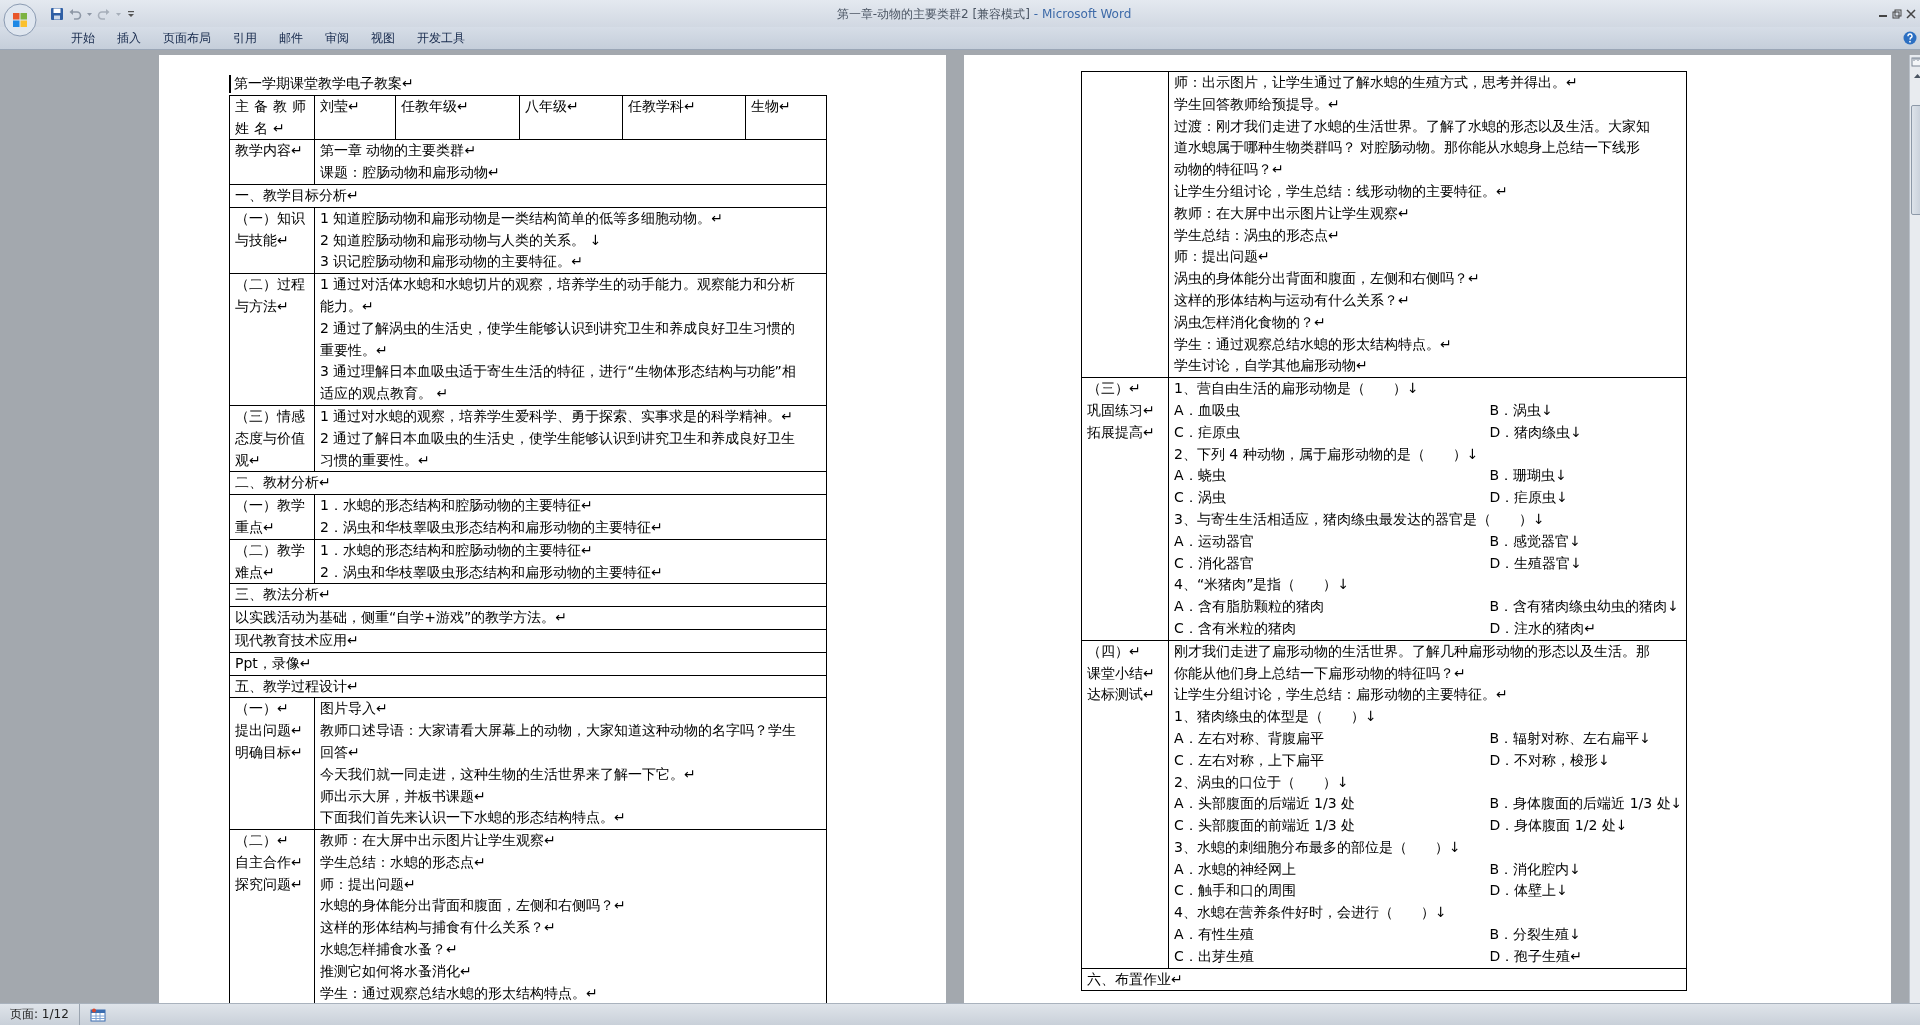 The image size is (1920, 1025). What do you see at coordinates (1536, 432) in the screenshot?
I see `answer-option: D．猪肉绦虫↓` at bounding box center [1536, 432].